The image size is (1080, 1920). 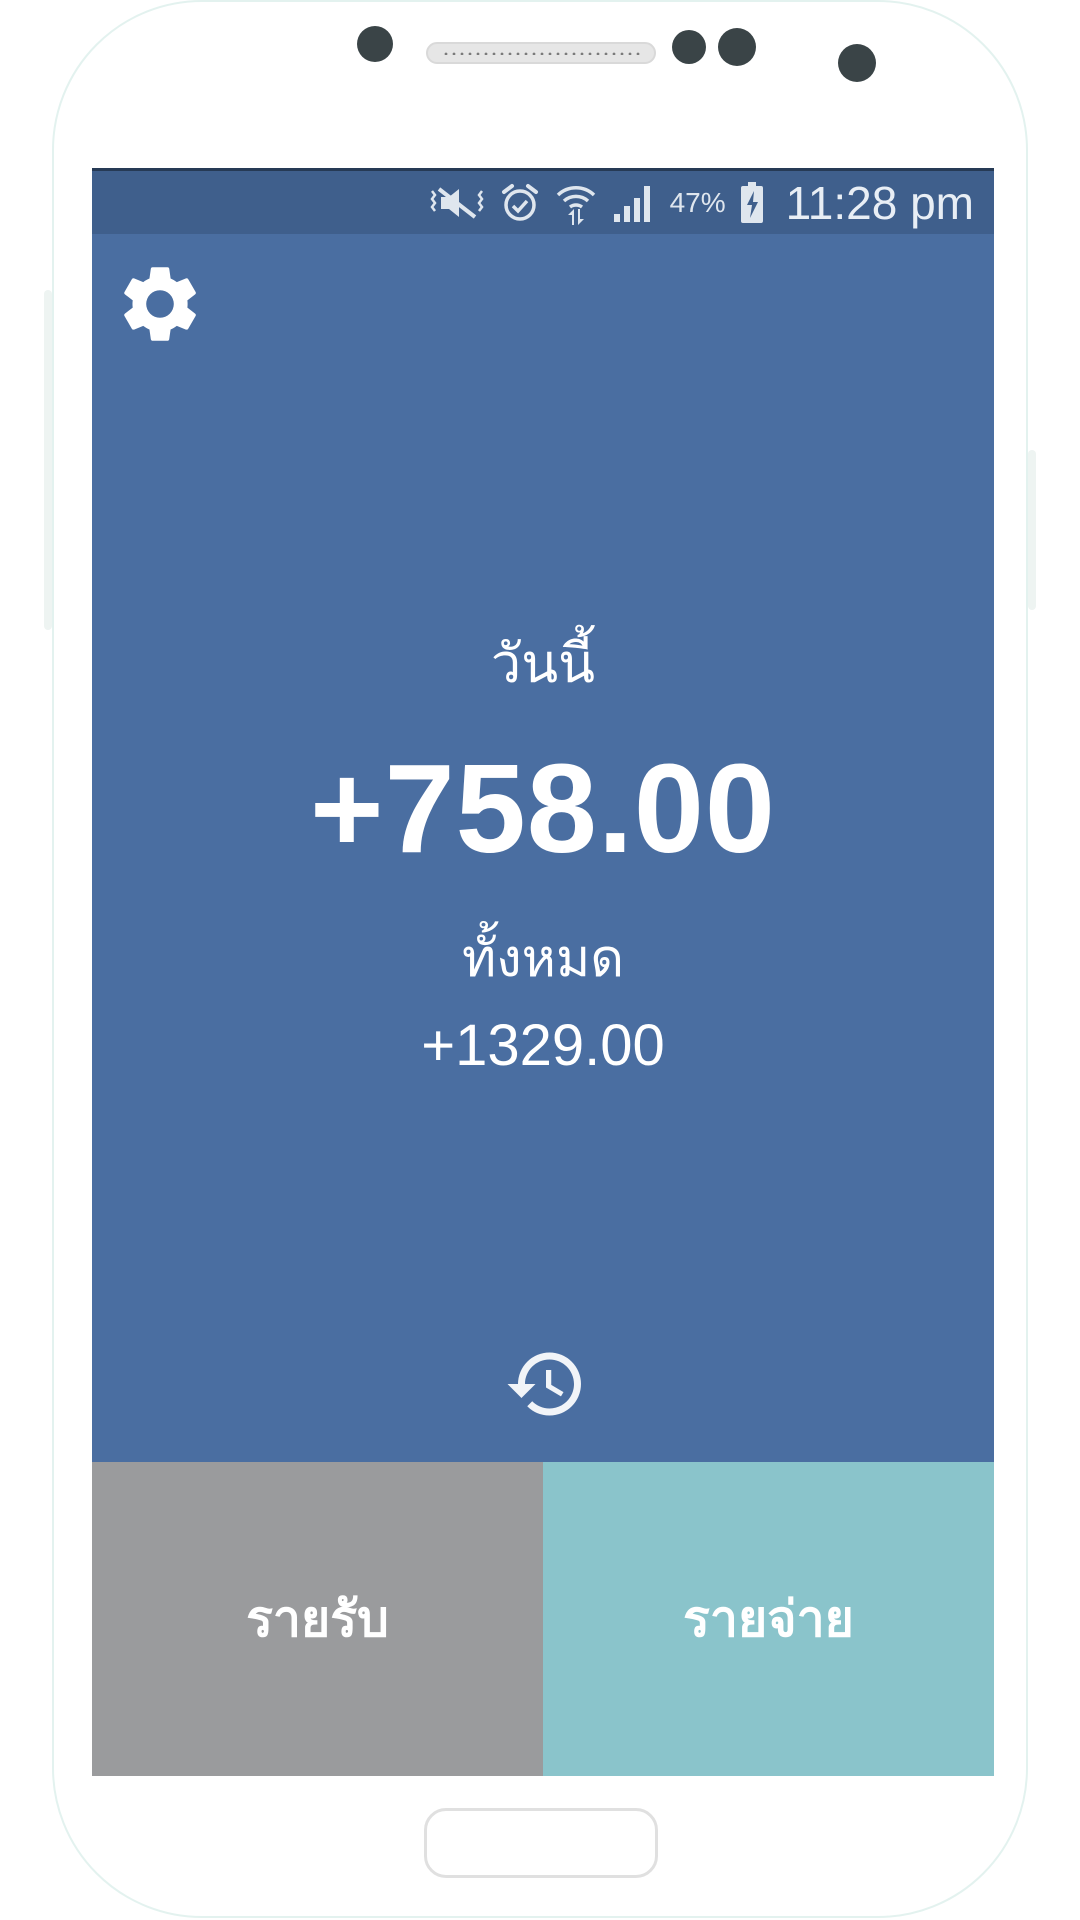 I want to click on income-label: รายรับ, so click(x=317, y=1618).